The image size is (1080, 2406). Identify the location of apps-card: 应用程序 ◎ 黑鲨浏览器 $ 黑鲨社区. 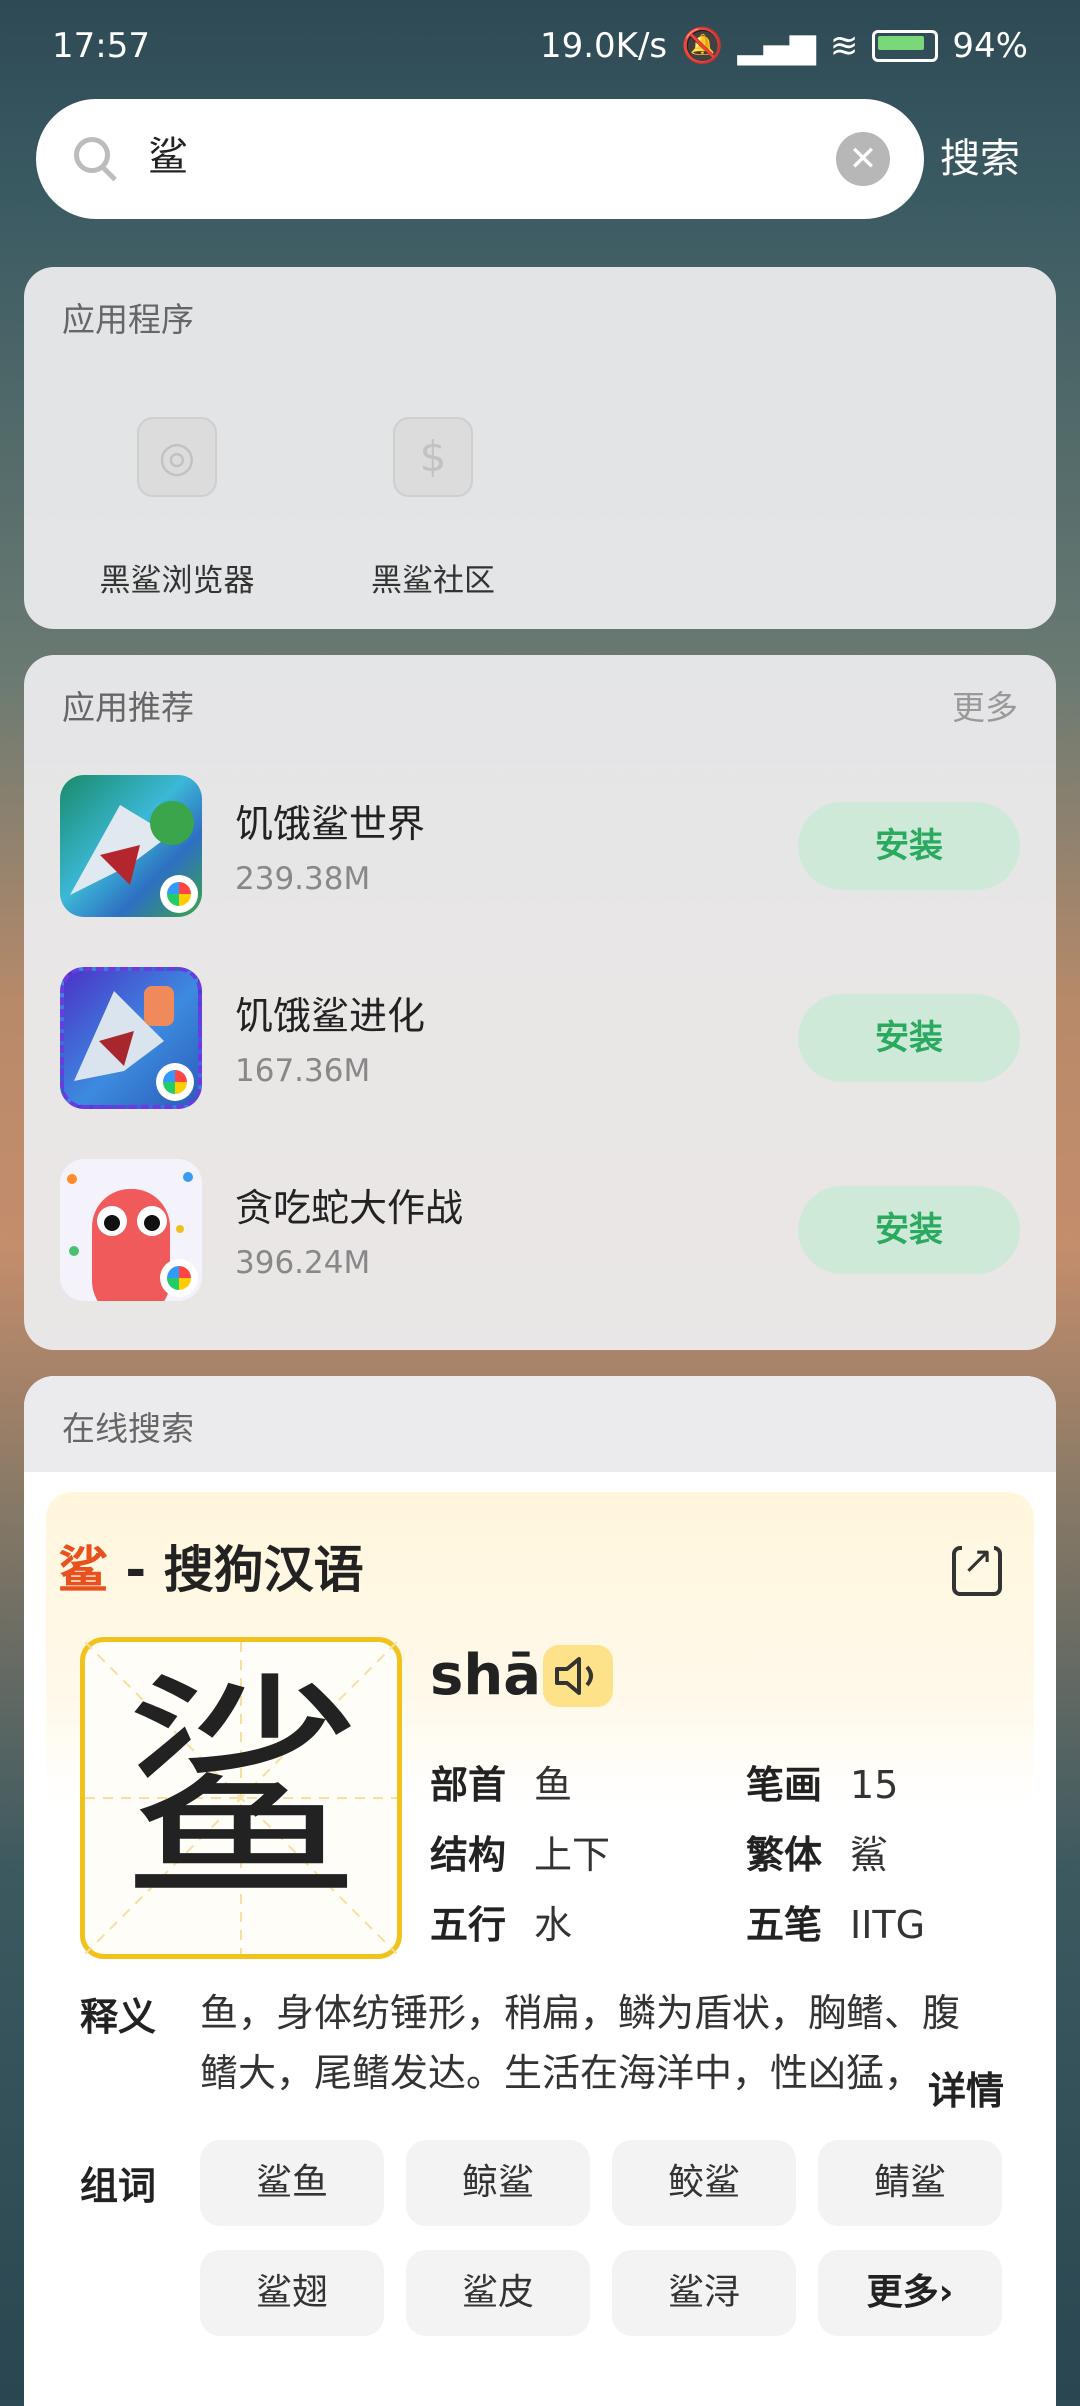
(540, 448).